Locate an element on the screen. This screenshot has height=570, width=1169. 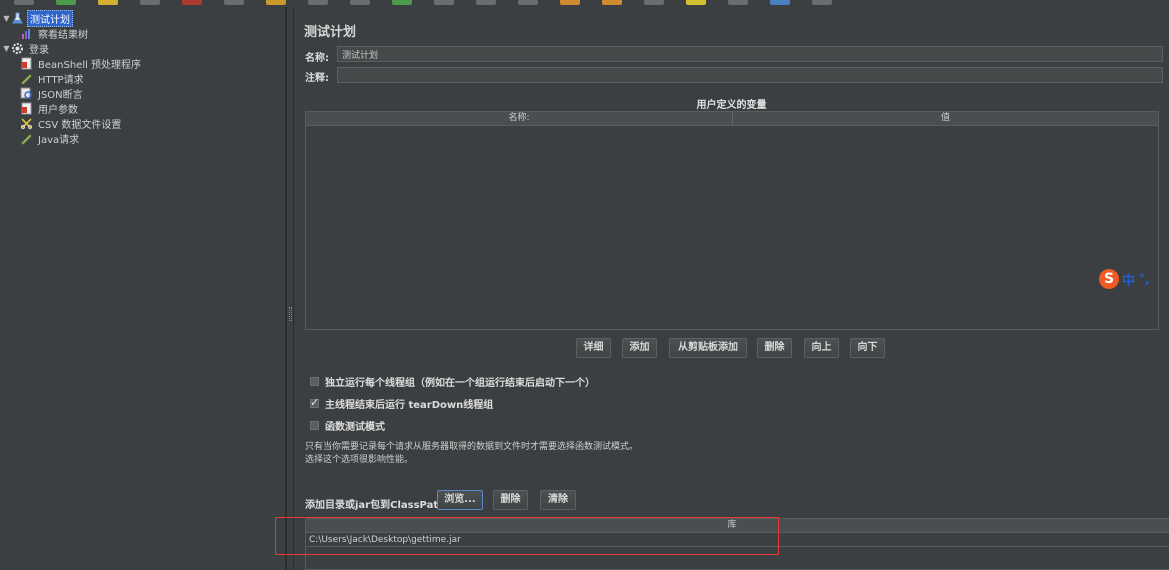
help-text-line: 选择这个选项很影响性能。 is located at coordinates (359, 460).